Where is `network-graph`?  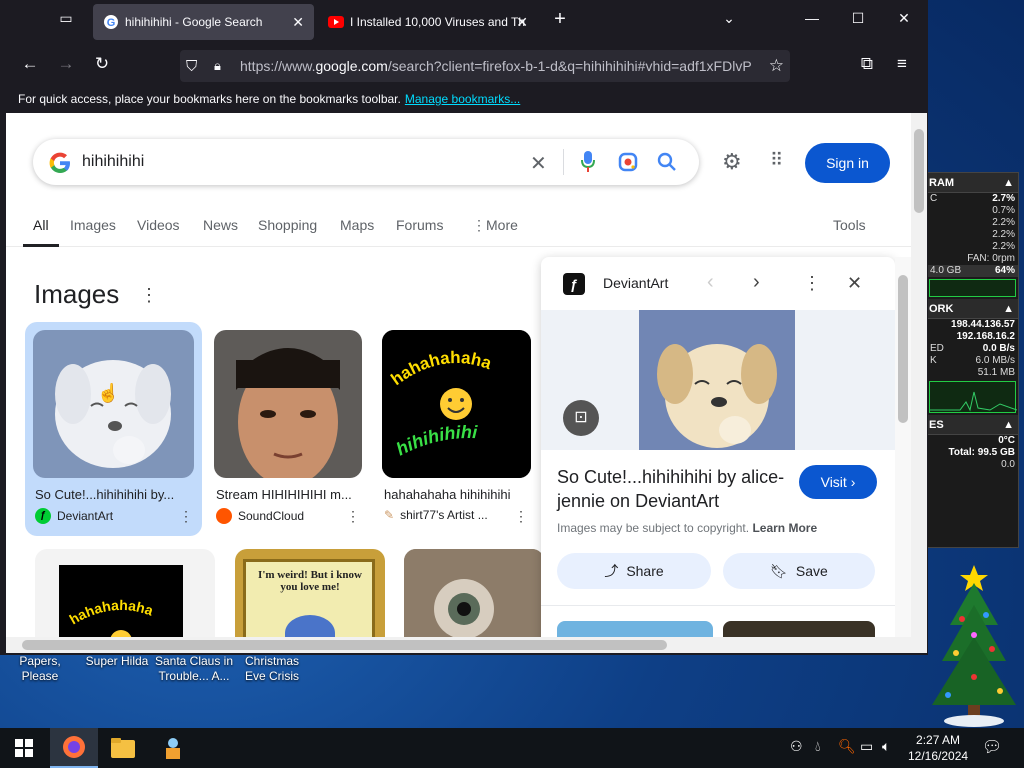 network-graph is located at coordinates (973, 397).